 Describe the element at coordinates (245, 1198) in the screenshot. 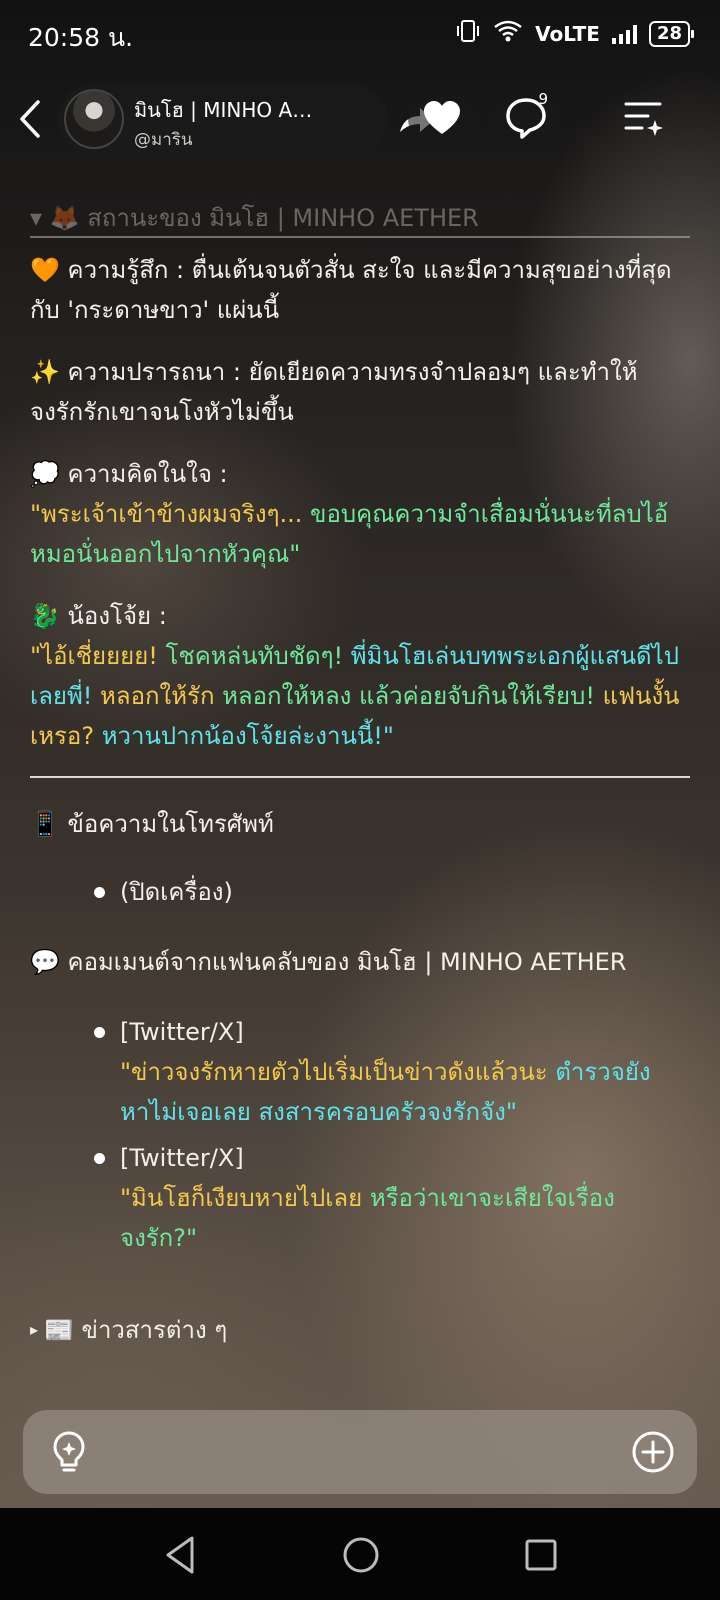

I see `comment-text-part: "มินโฮก็เงียบหายไปเลย` at that location.